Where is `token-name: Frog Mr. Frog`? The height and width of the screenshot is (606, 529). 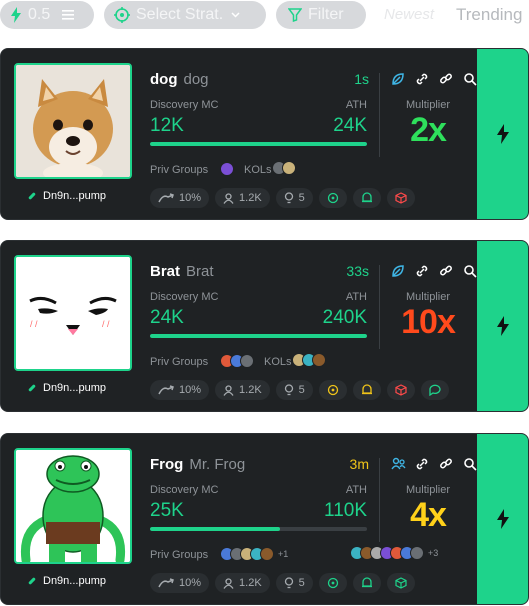 token-name: Frog Mr. Frog is located at coordinates (197, 464).